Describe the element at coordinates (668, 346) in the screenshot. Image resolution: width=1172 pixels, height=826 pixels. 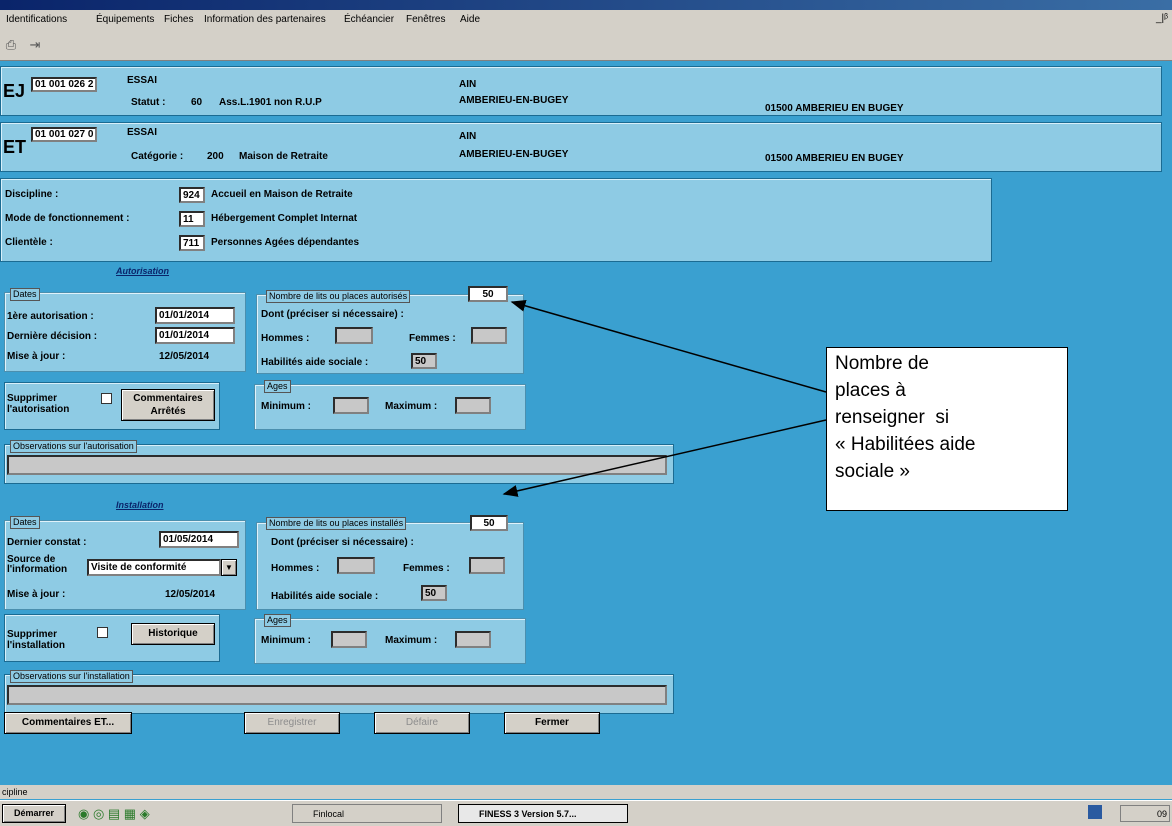
I see `arrow-to-autorisation` at that location.